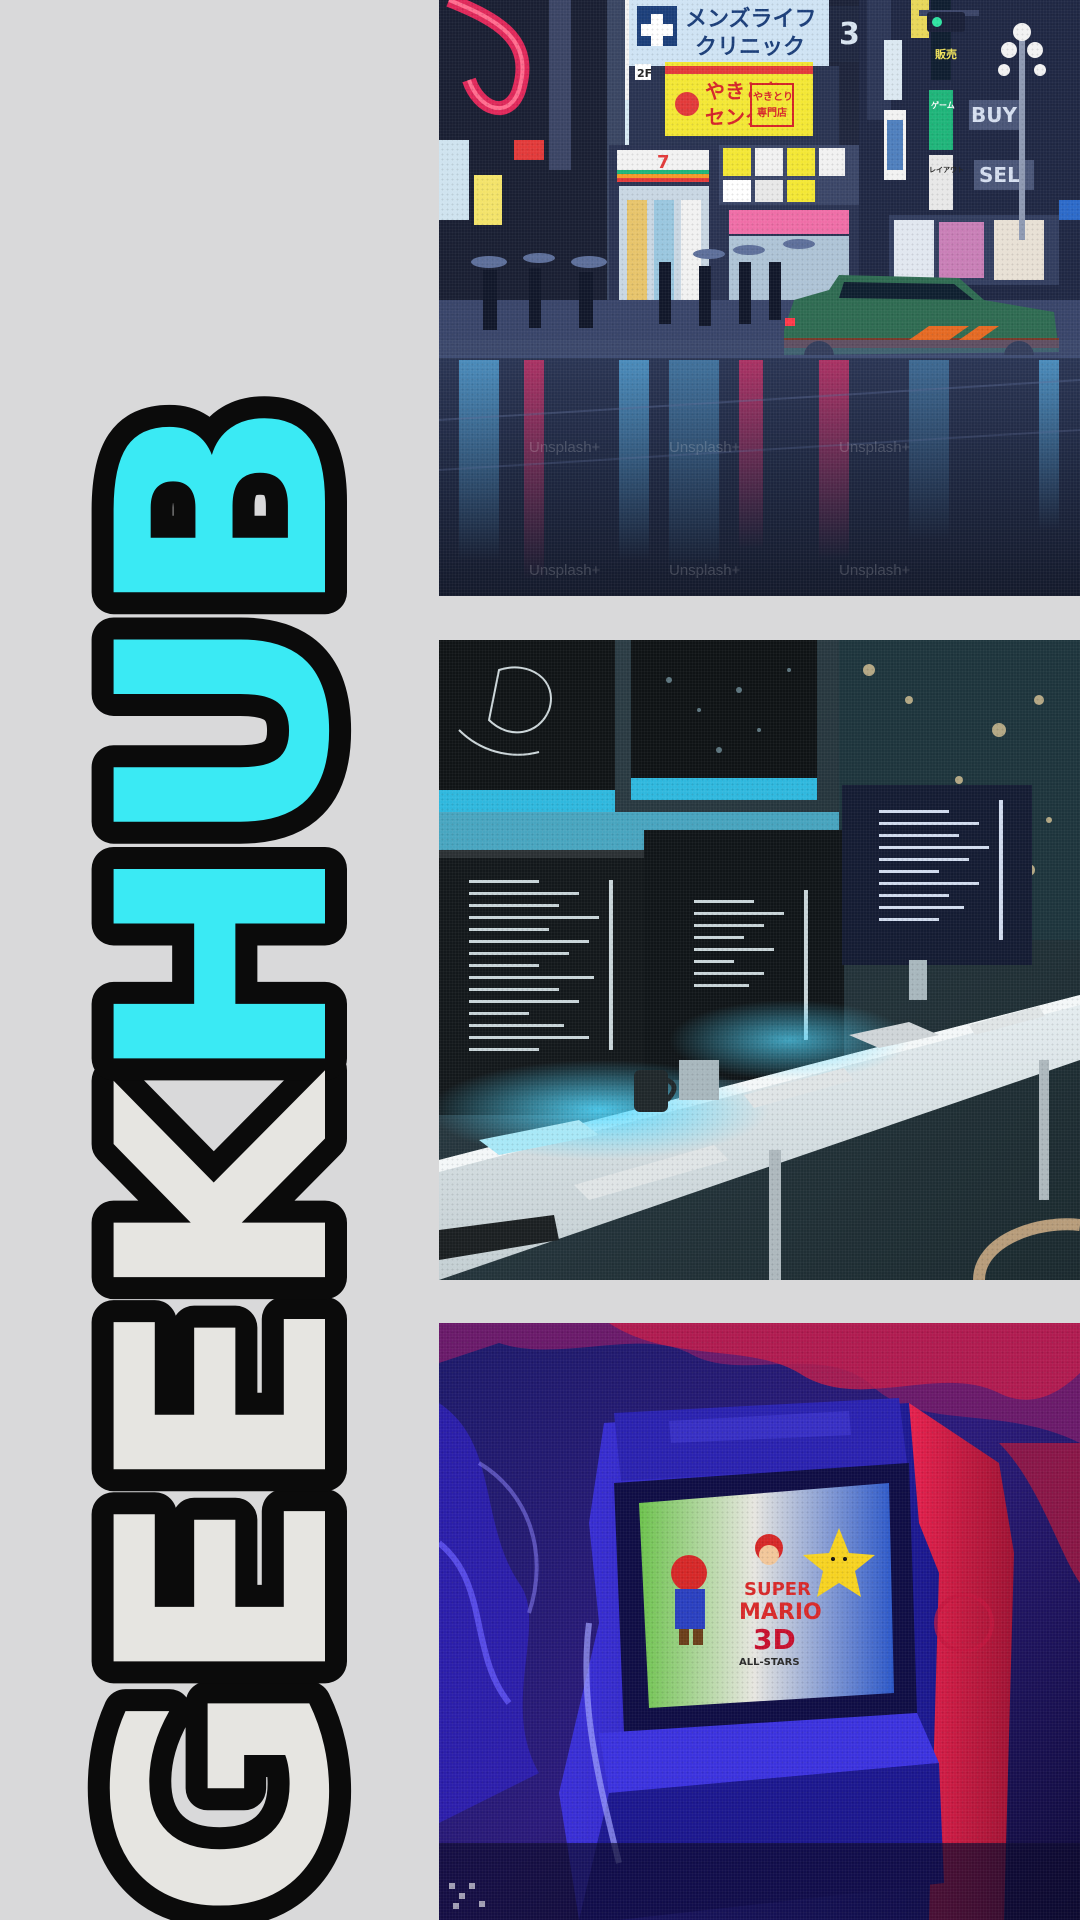 The height and width of the screenshot is (1920, 1080). I want to click on game-title-allstars: ALL-STARS, so click(769, 1662).